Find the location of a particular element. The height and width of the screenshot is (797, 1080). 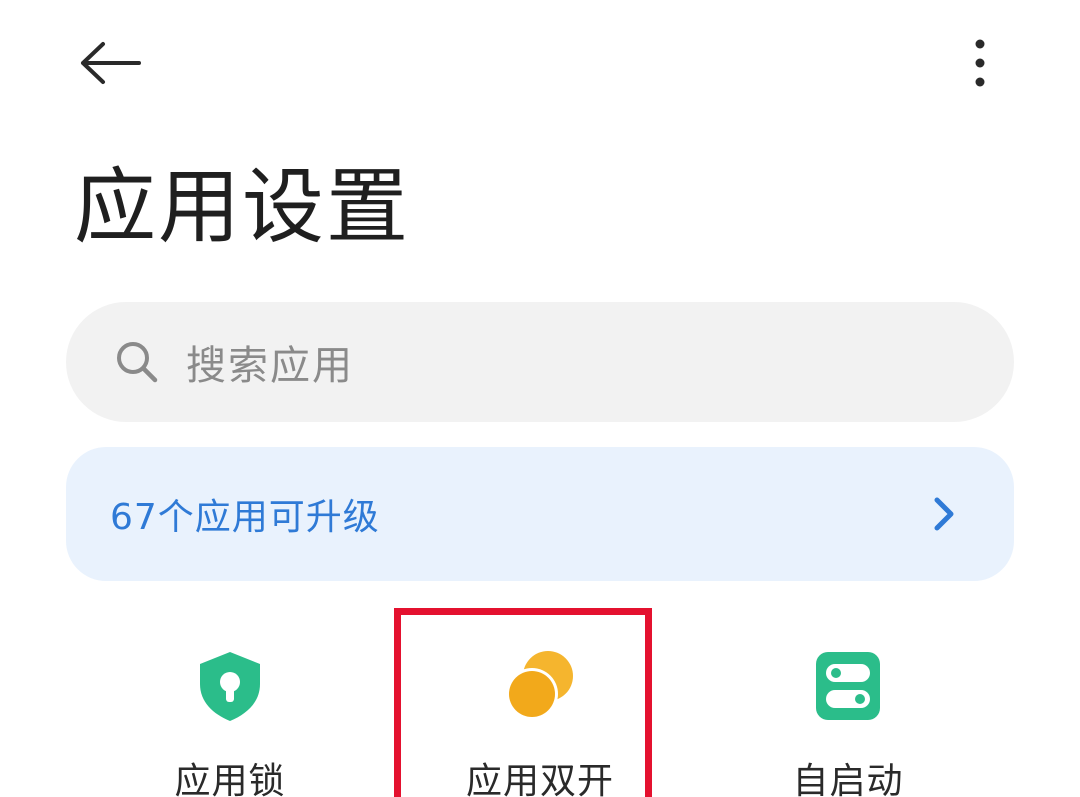

page-title: 应用设置 is located at coordinates (242, 207).